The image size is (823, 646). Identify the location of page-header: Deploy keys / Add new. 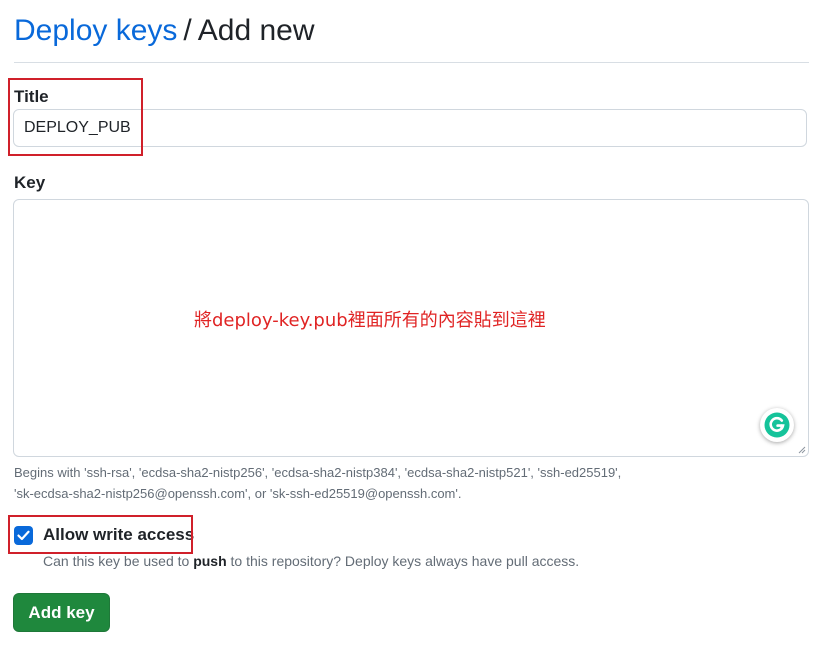
(411, 37).